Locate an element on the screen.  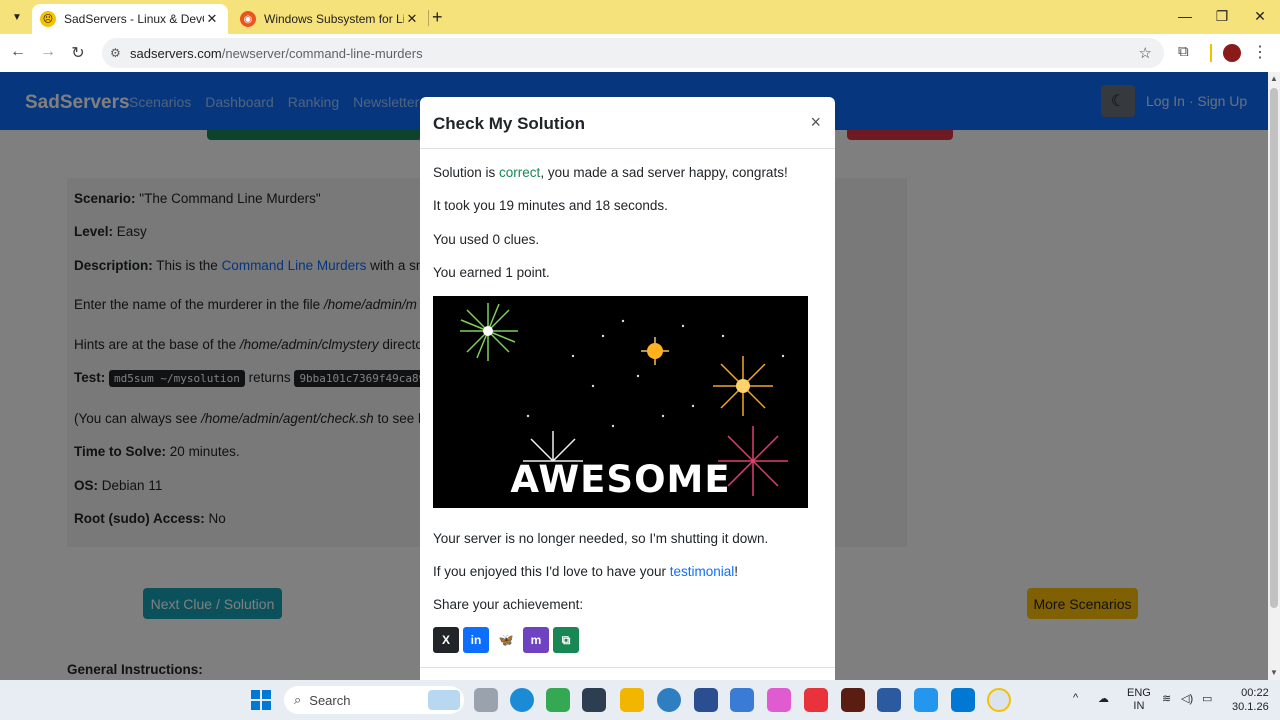
correct-word: correct is located at coordinates (520, 172).